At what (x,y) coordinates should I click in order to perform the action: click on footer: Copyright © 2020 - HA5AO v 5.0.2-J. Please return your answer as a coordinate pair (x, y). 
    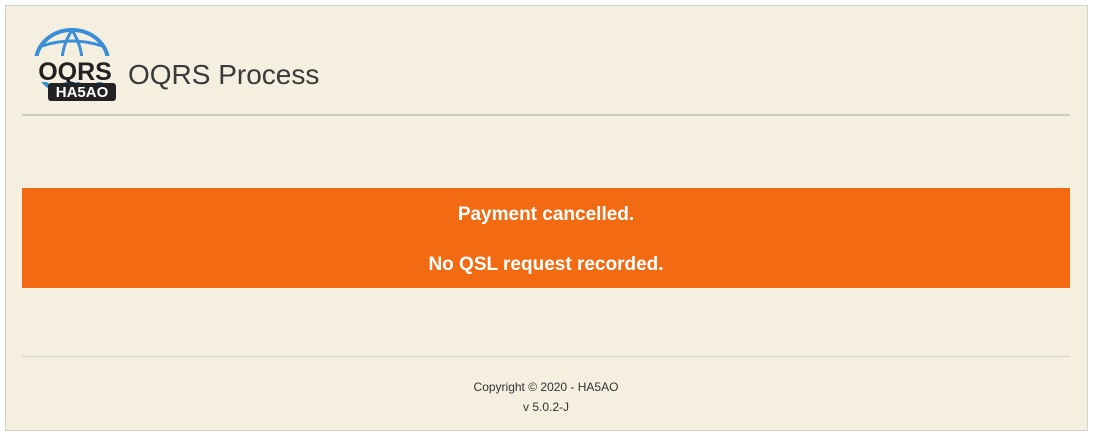
    Looking at the image, I should click on (546, 397).